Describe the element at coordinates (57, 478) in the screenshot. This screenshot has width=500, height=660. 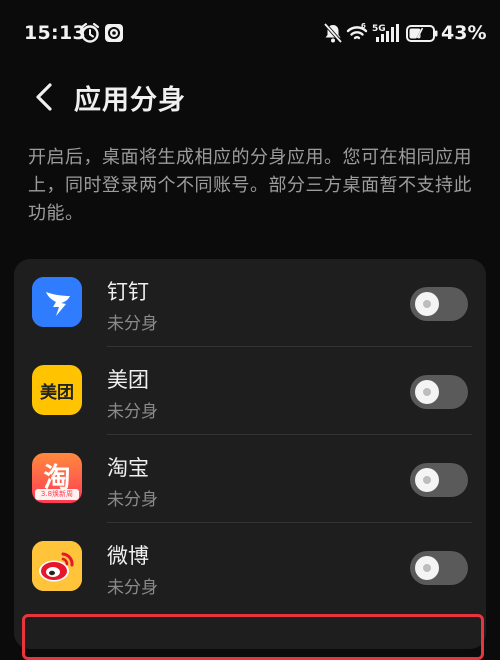
I see `taobao-icon: 淘 3.8焕新周` at that location.